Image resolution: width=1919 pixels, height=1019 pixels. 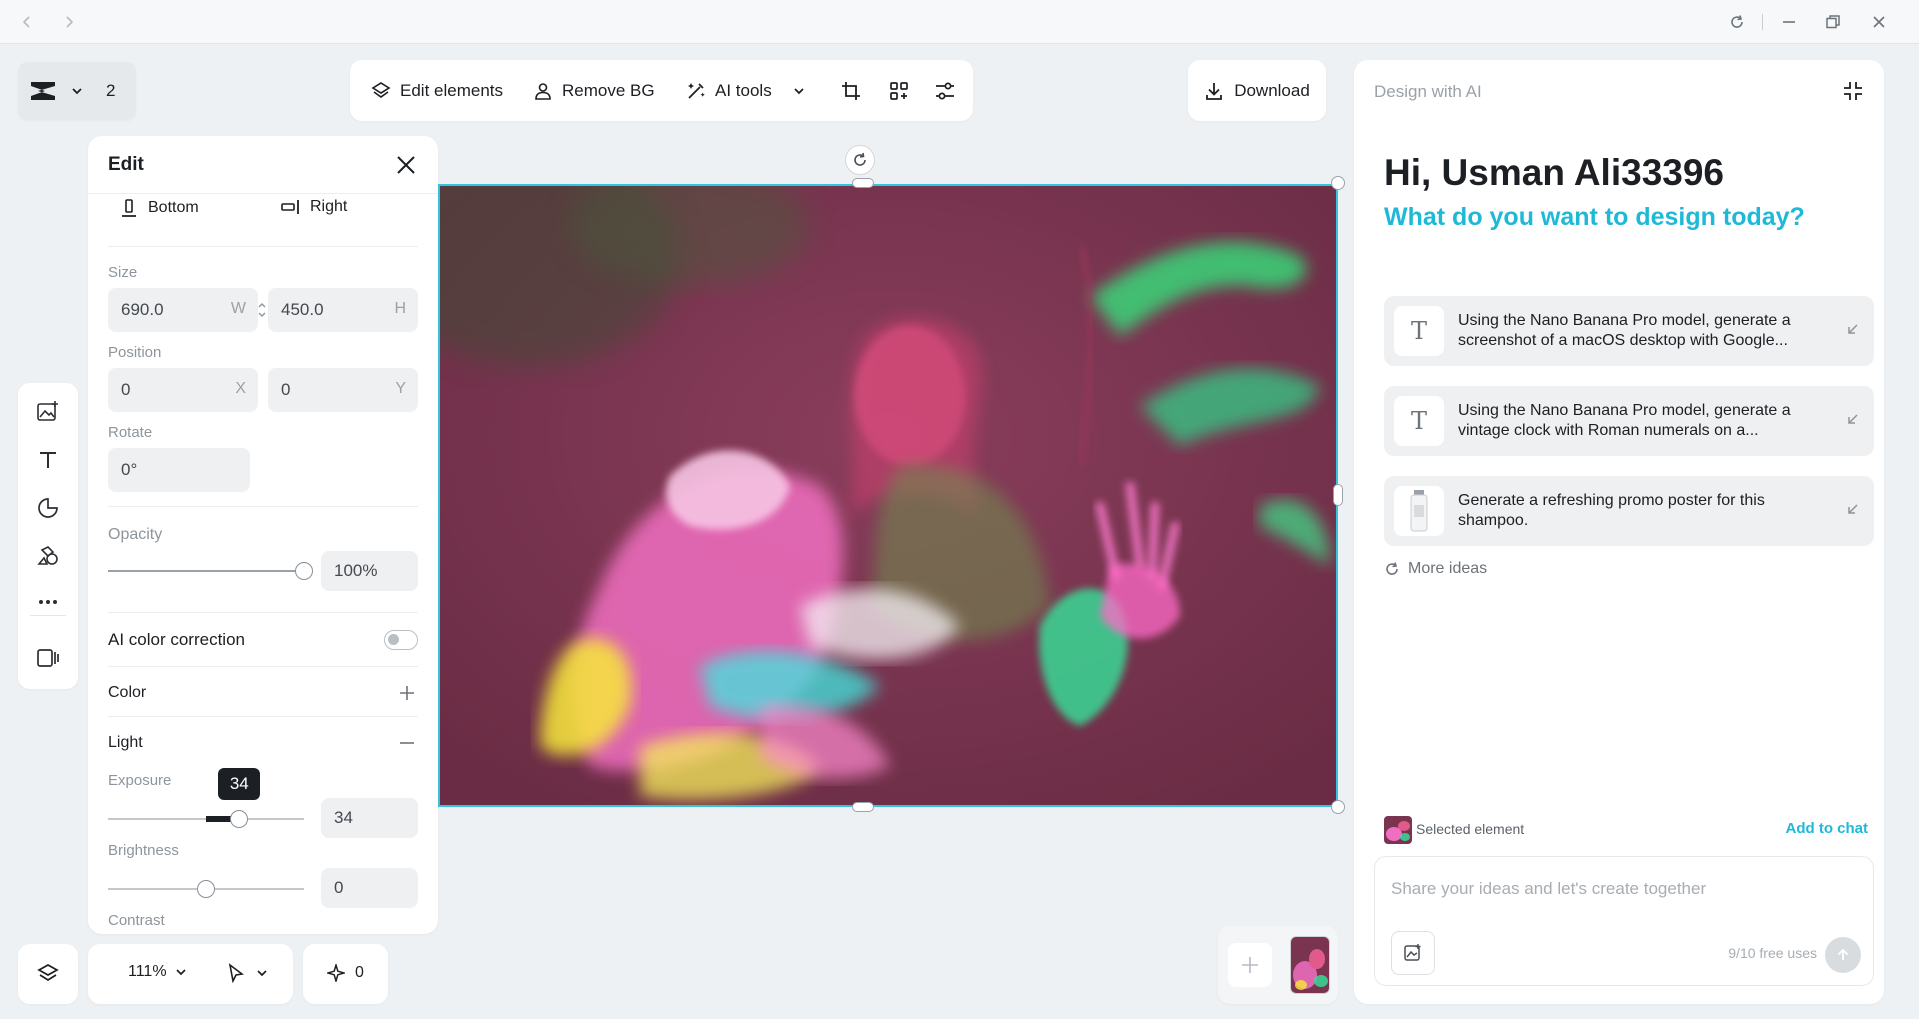 I want to click on plus-icon, so click(x=1250, y=965).